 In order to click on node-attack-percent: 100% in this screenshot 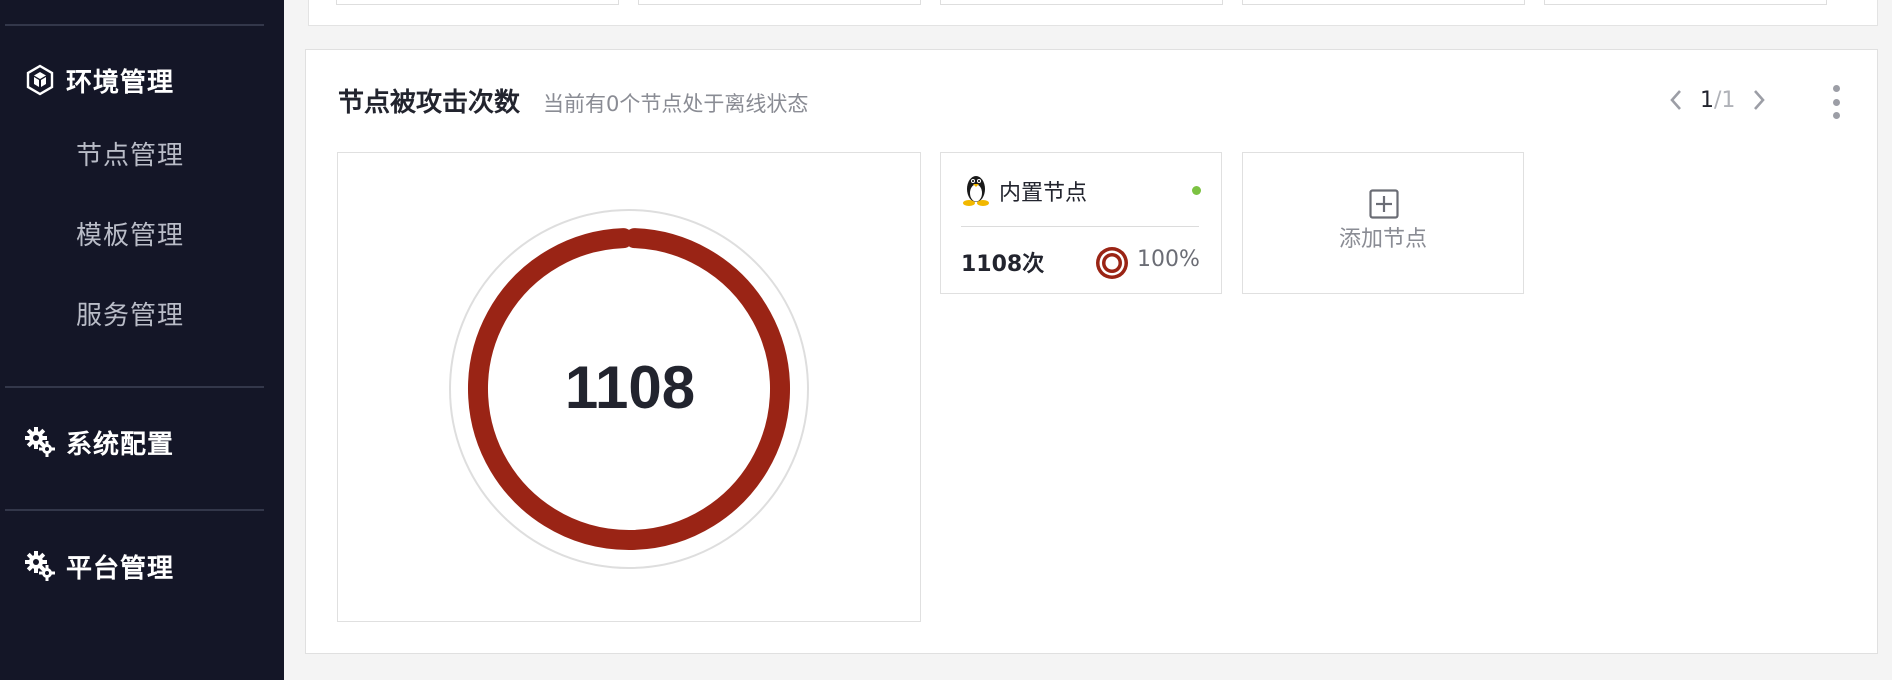, I will do `click(1168, 259)`.